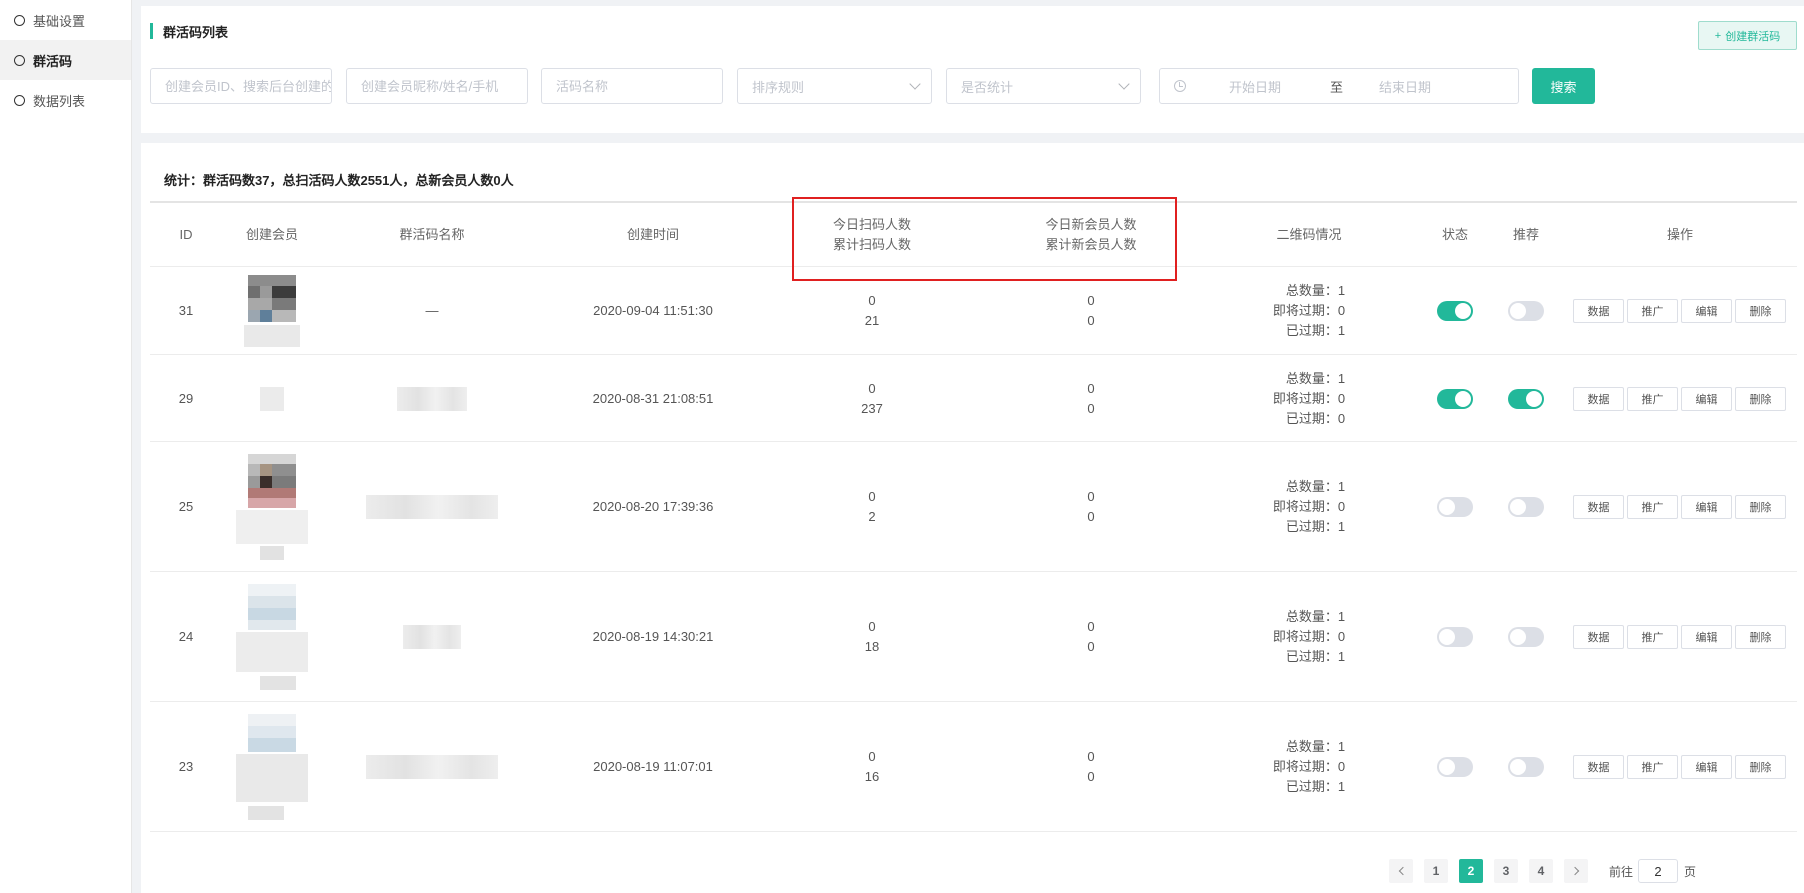  I want to click on page-4: 4, so click(1541, 871).